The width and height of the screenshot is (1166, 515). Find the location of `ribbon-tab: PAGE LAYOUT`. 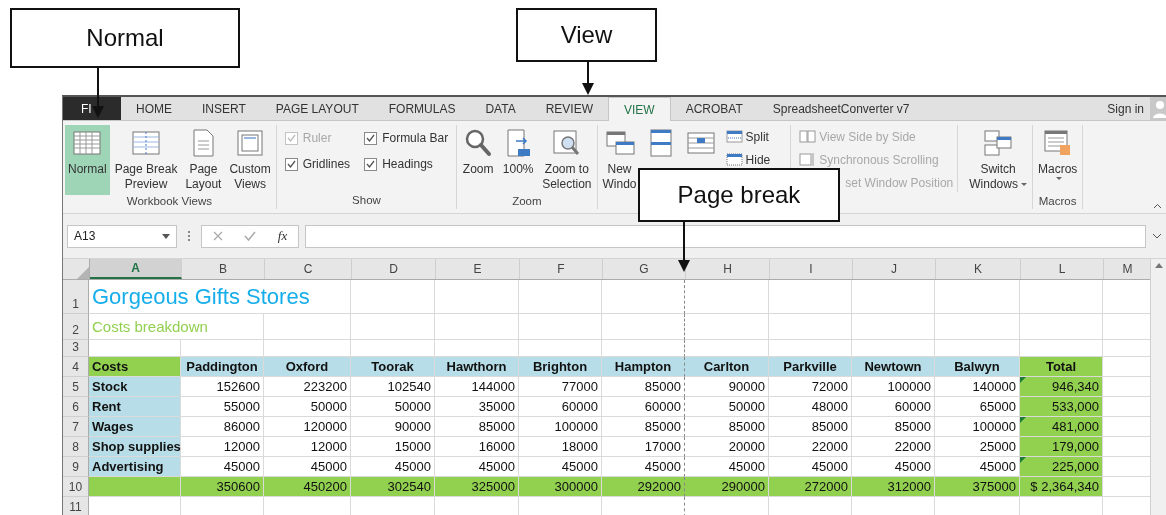

ribbon-tab: PAGE LAYOUT is located at coordinates (317, 108).